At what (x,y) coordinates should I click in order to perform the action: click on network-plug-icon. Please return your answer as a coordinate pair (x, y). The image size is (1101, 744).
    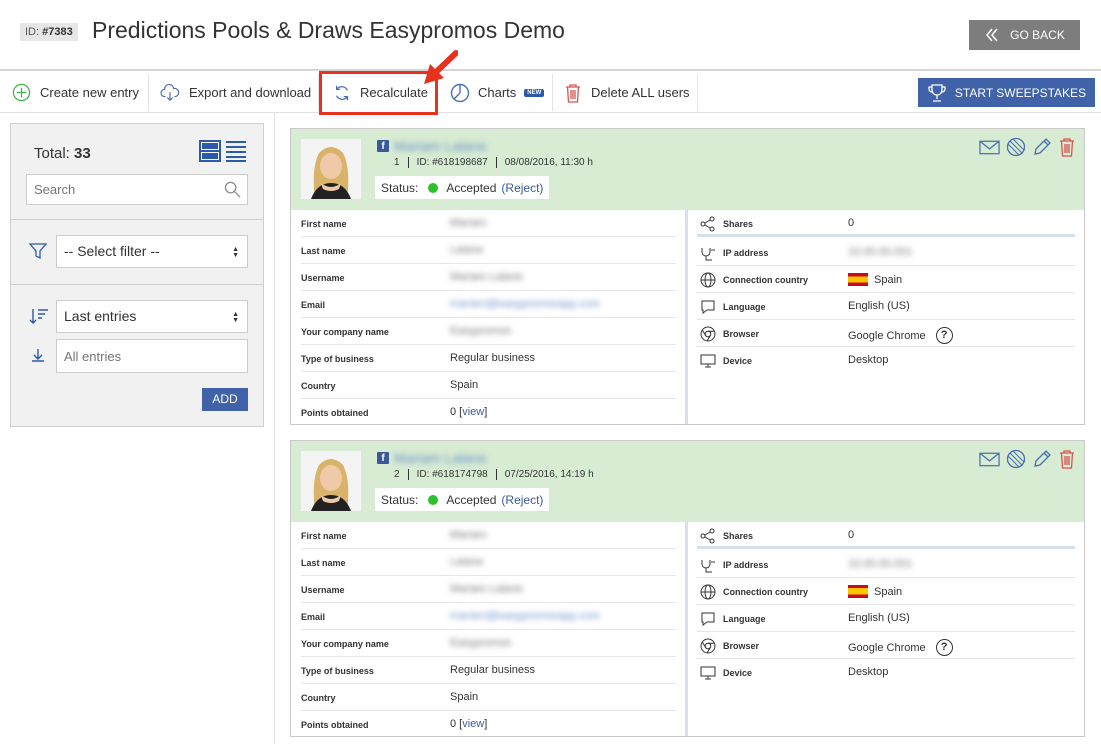
    Looking at the image, I should click on (708, 254).